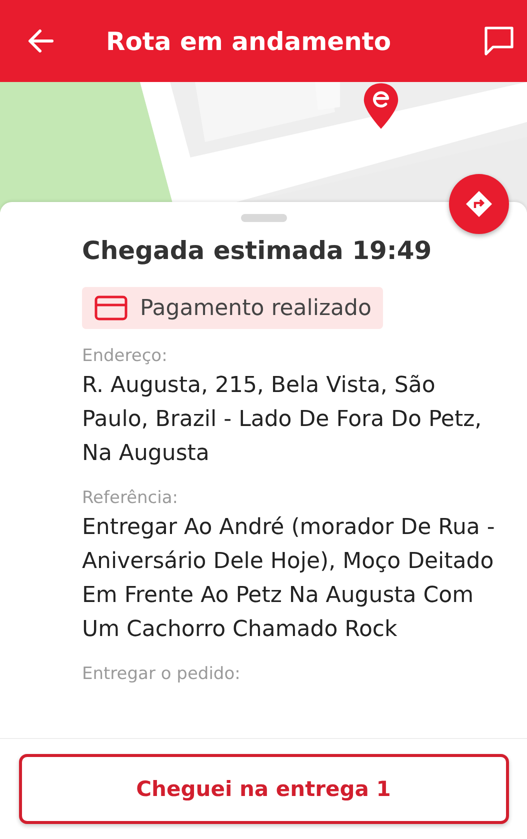 The image size is (527, 839). I want to click on field-value: R. Augusta, 215, Bela Vista, São Paulo, Brazil - Lado De Fora Do Petz, Na Augusta, so click(282, 420).